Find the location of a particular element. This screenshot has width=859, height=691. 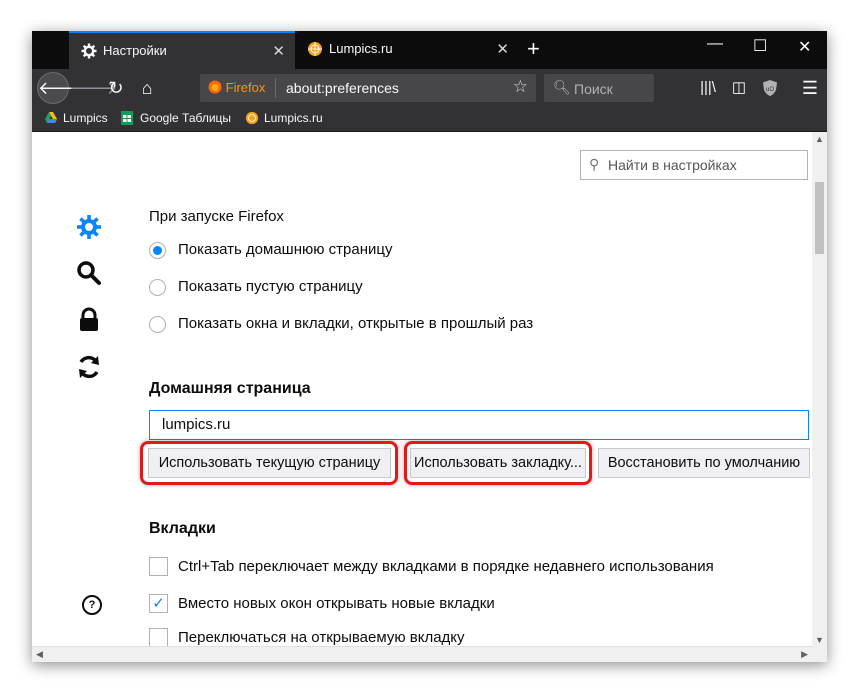

bookmark-label: Lumpics is located at coordinates (85, 118).